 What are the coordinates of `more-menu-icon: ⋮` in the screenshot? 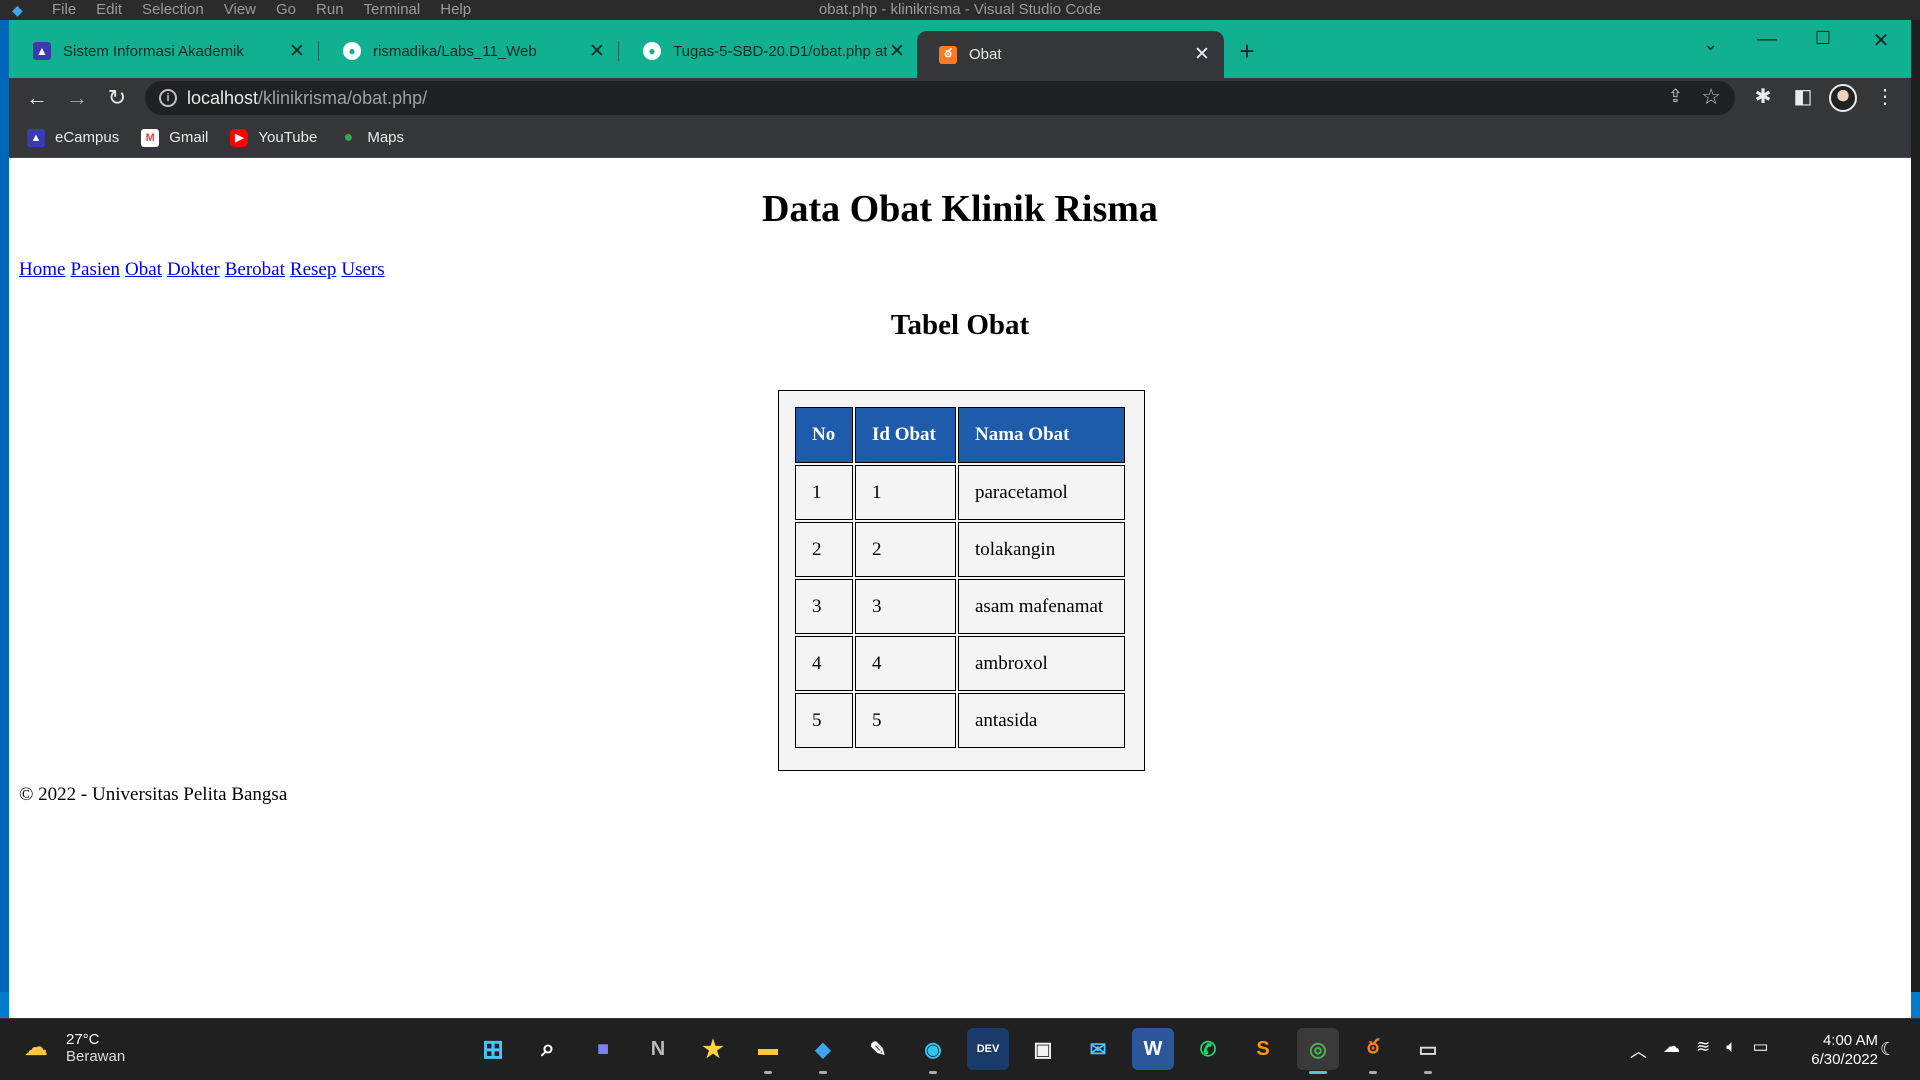 It's located at (1885, 96).